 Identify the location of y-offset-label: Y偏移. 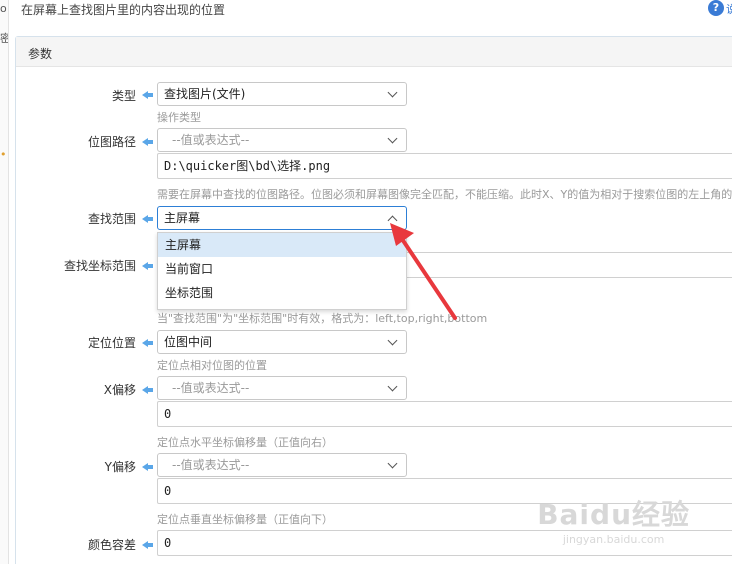
(120, 467).